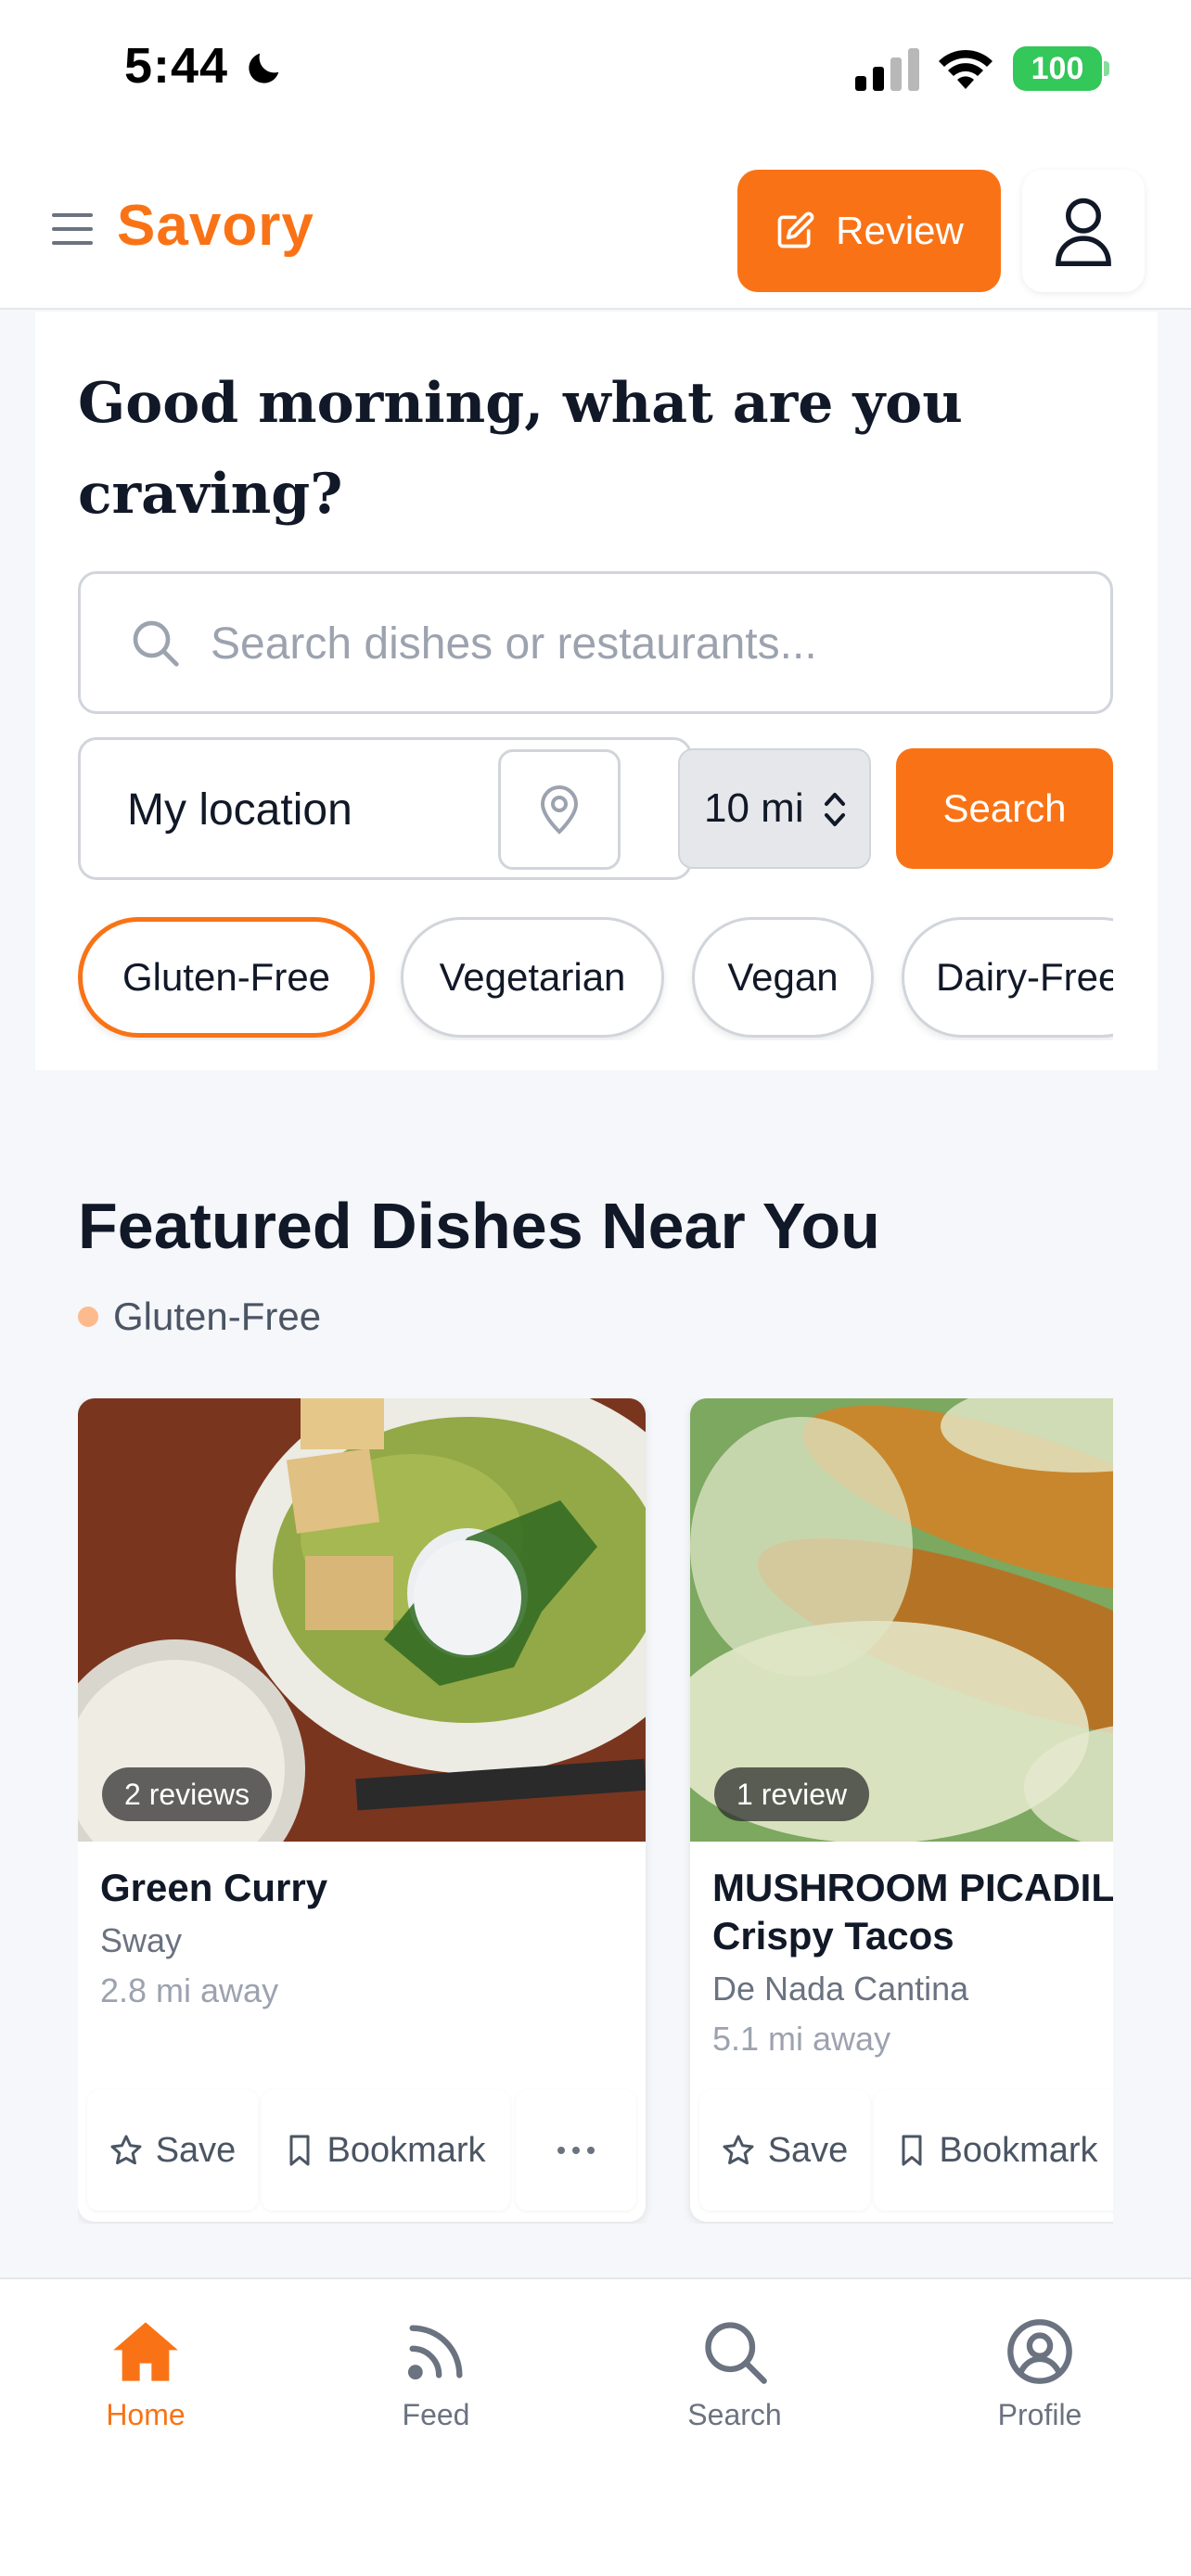 This screenshot has height=2576, width=1191. What do you see at coordinates (1039, 2352) in the screenshot?
I see `profile-icon` at bounding box center [1039, 2352].